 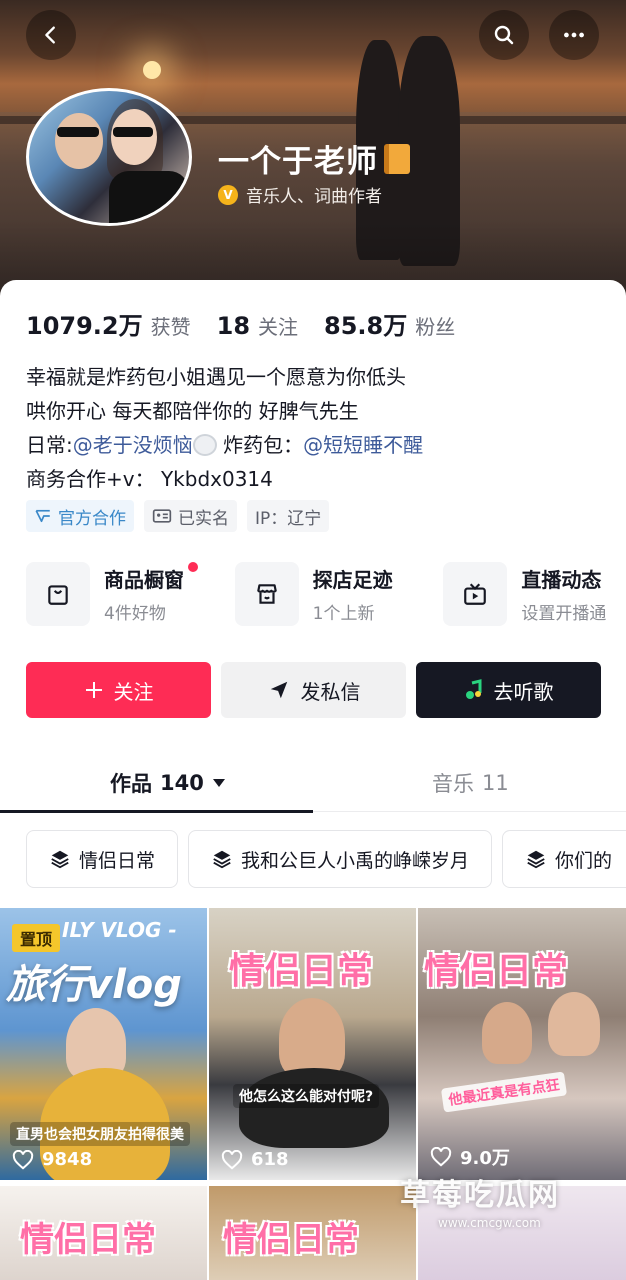 I want to click on listen-music-button: 去听歌, so click(x=508, y=690).